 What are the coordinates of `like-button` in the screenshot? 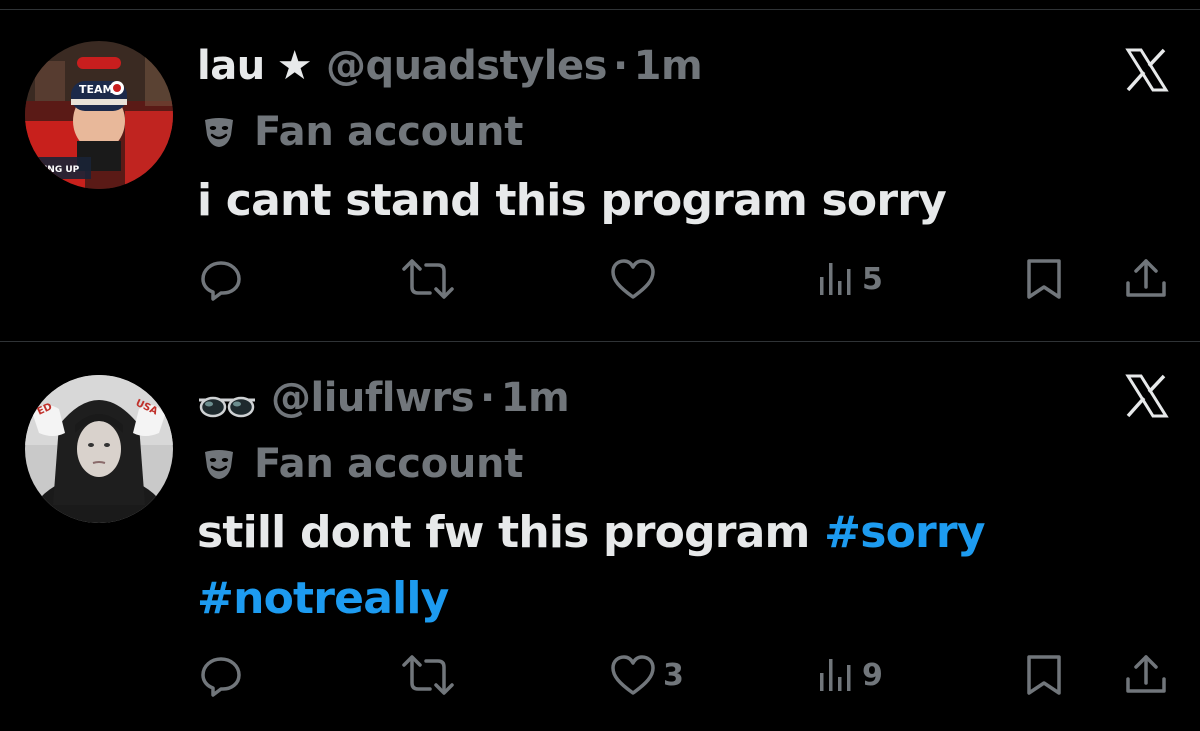 It's located at (636, 279).